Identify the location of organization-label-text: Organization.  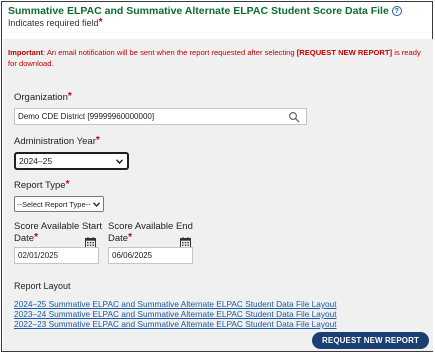
(41, 97).